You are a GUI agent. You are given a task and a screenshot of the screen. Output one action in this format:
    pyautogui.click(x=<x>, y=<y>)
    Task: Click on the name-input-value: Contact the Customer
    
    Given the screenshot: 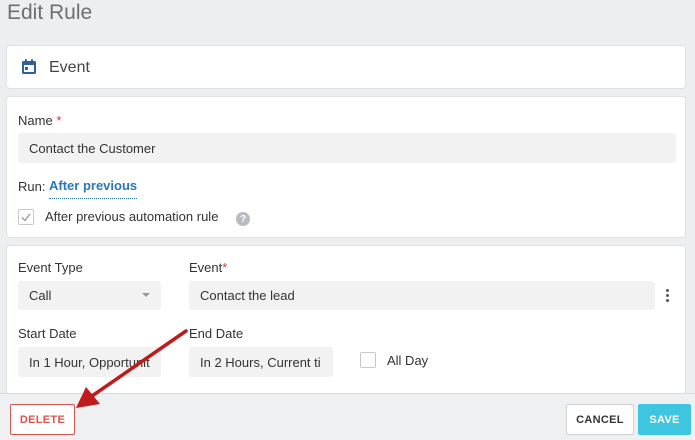 What is the action you would take?
    pyautogui.click(x=92, y=148)
    